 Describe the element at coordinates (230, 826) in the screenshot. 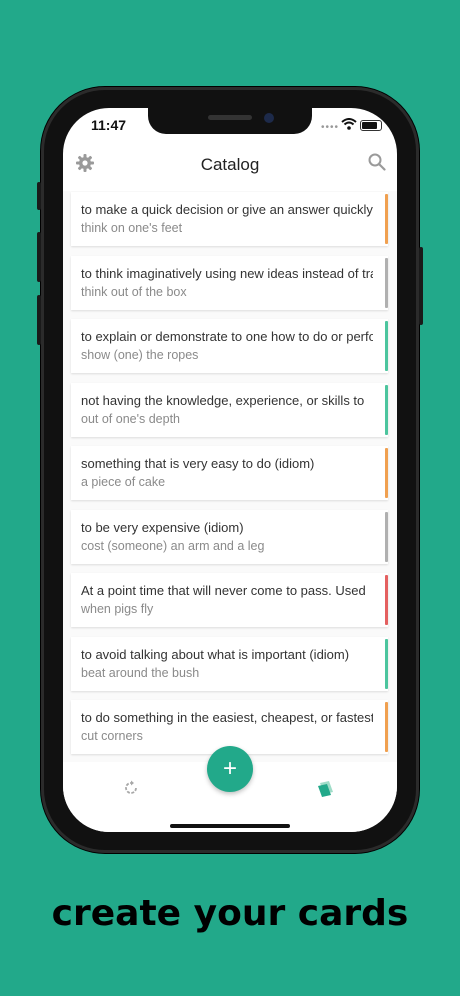

I see `home-indicator` at that location.